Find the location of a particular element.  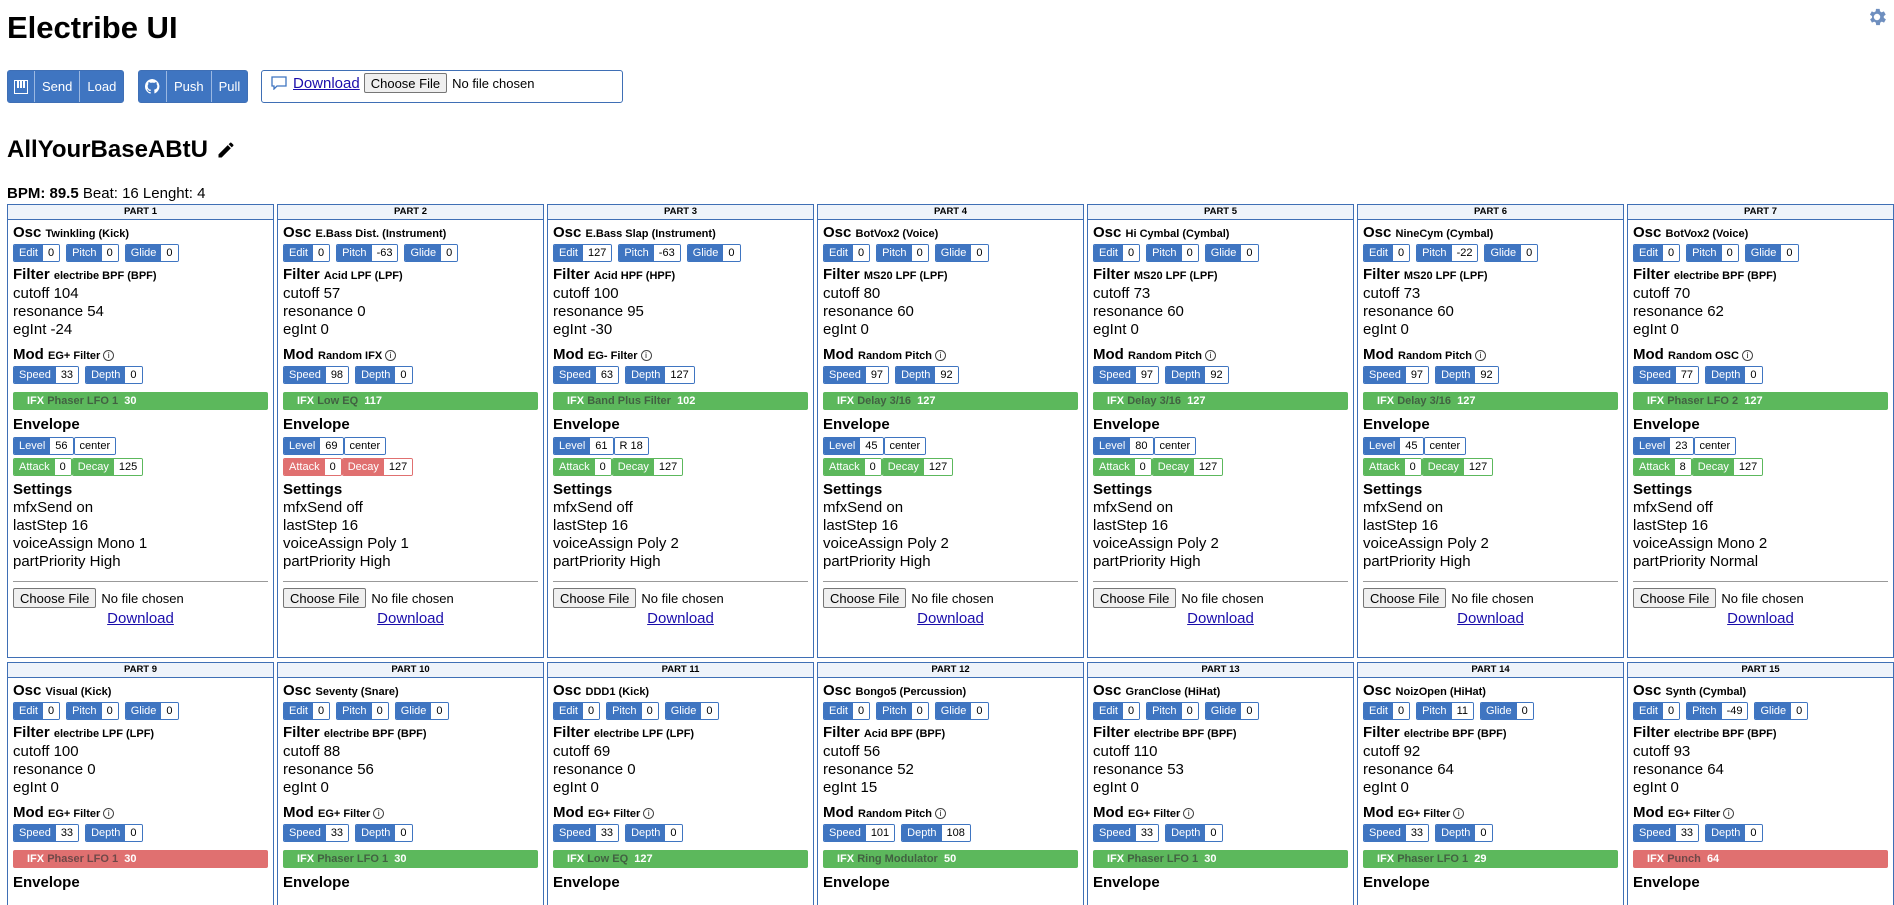

ifx-bar: IFX Phaser LFO 1 29 is located at coordinates (1490, 859).